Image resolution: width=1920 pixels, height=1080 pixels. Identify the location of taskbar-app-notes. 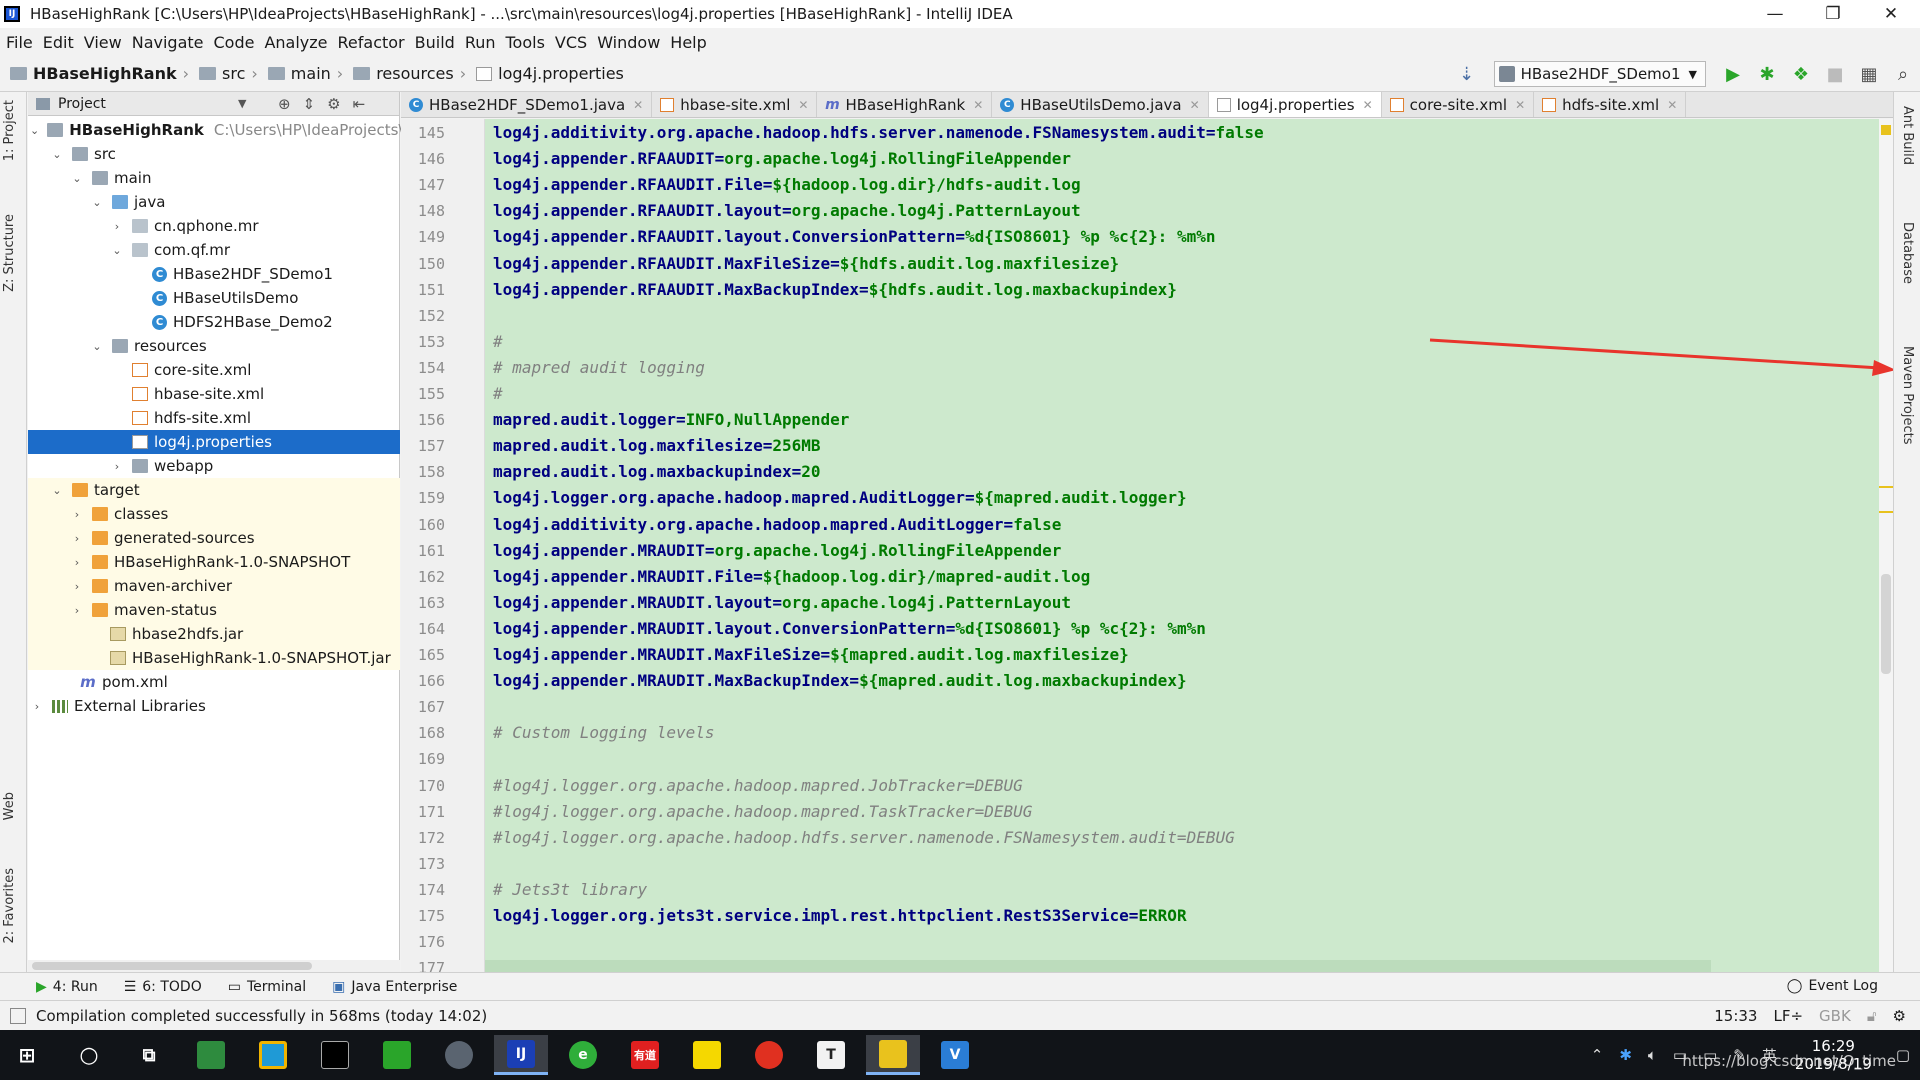
(273, 1055).